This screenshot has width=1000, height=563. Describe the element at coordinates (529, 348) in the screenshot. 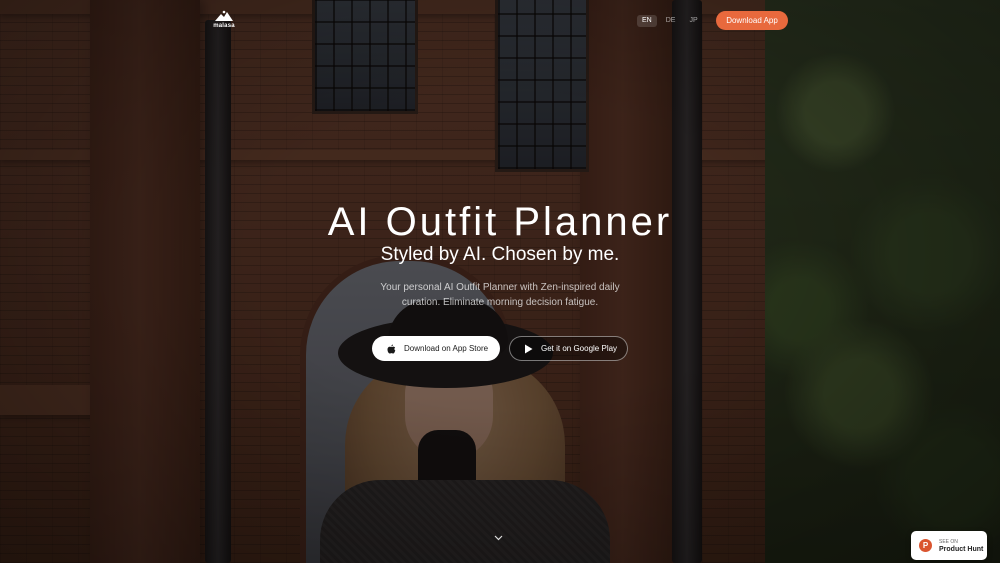

I see `play-icon` at that location.